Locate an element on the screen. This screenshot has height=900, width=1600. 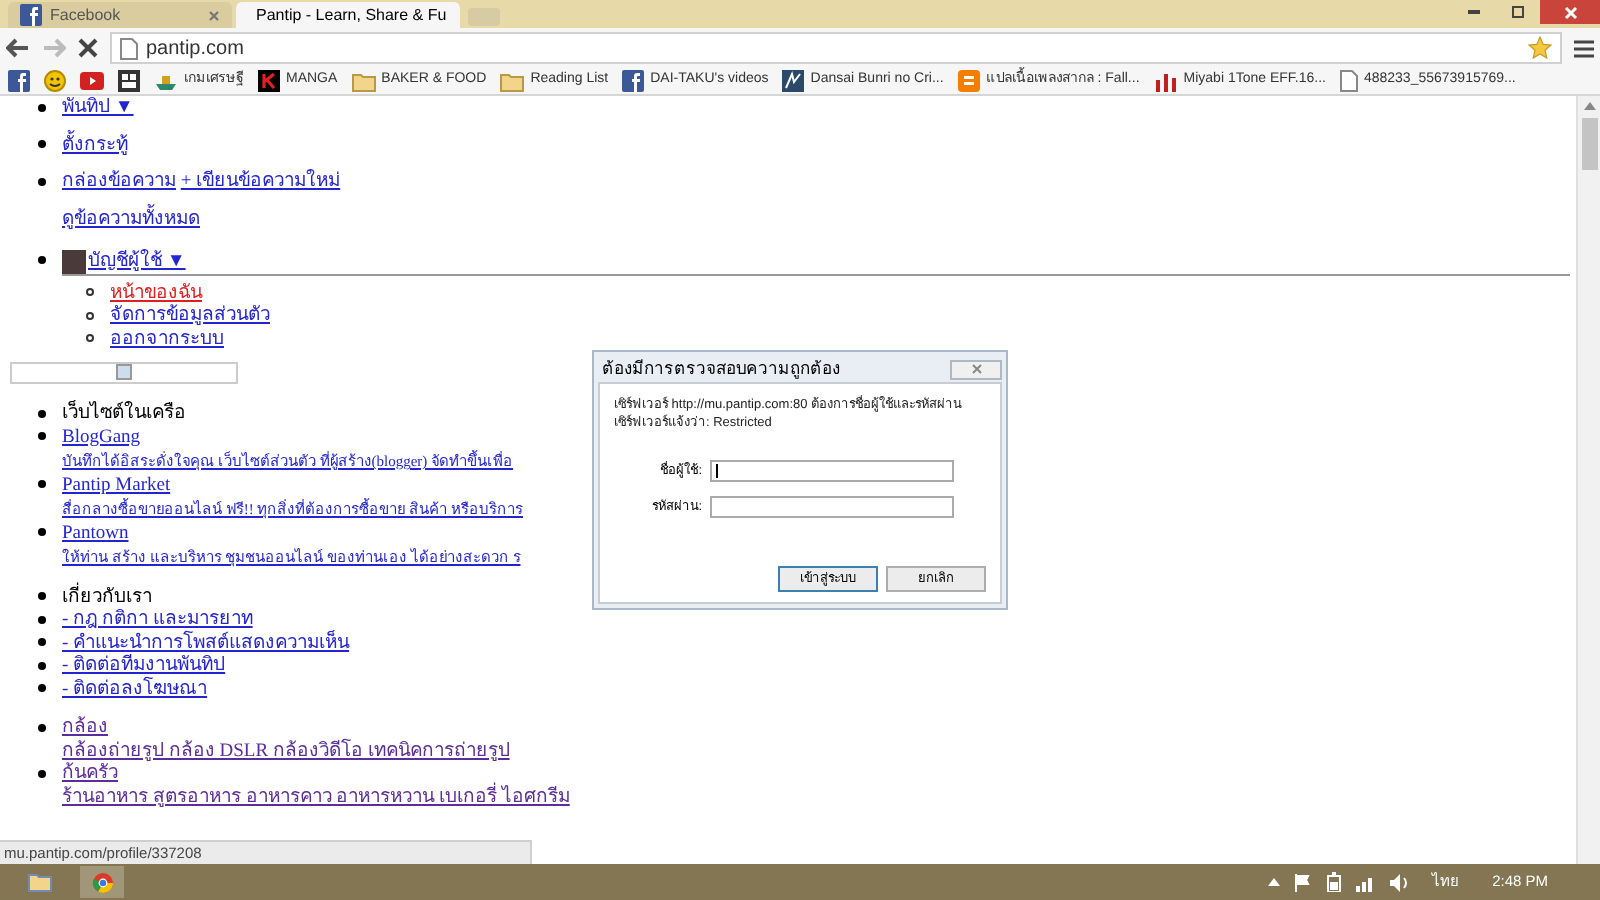
smiley-icon is located at coordinates (55, 81).